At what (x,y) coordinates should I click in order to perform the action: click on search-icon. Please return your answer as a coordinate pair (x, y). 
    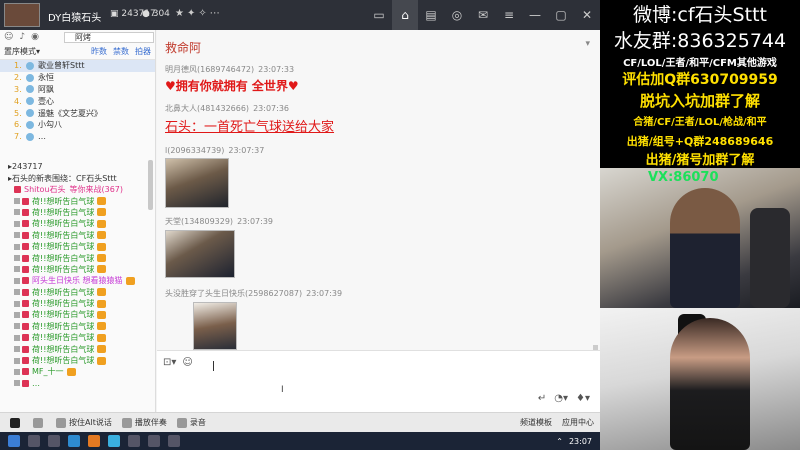
    Looking at the image, I should click on (34, 441).